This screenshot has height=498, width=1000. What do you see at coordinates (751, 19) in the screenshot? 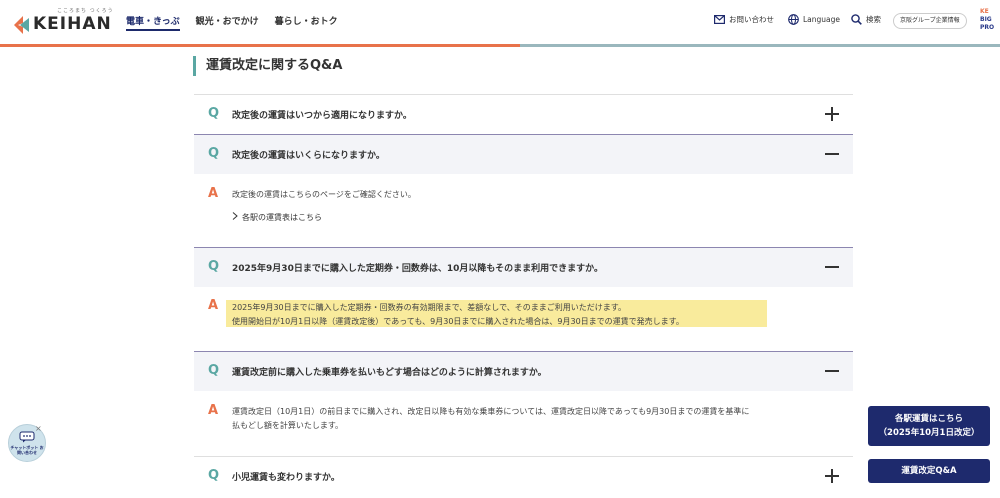
I see `contact-label: お問い合わせ` at bounding box center [751, 19].